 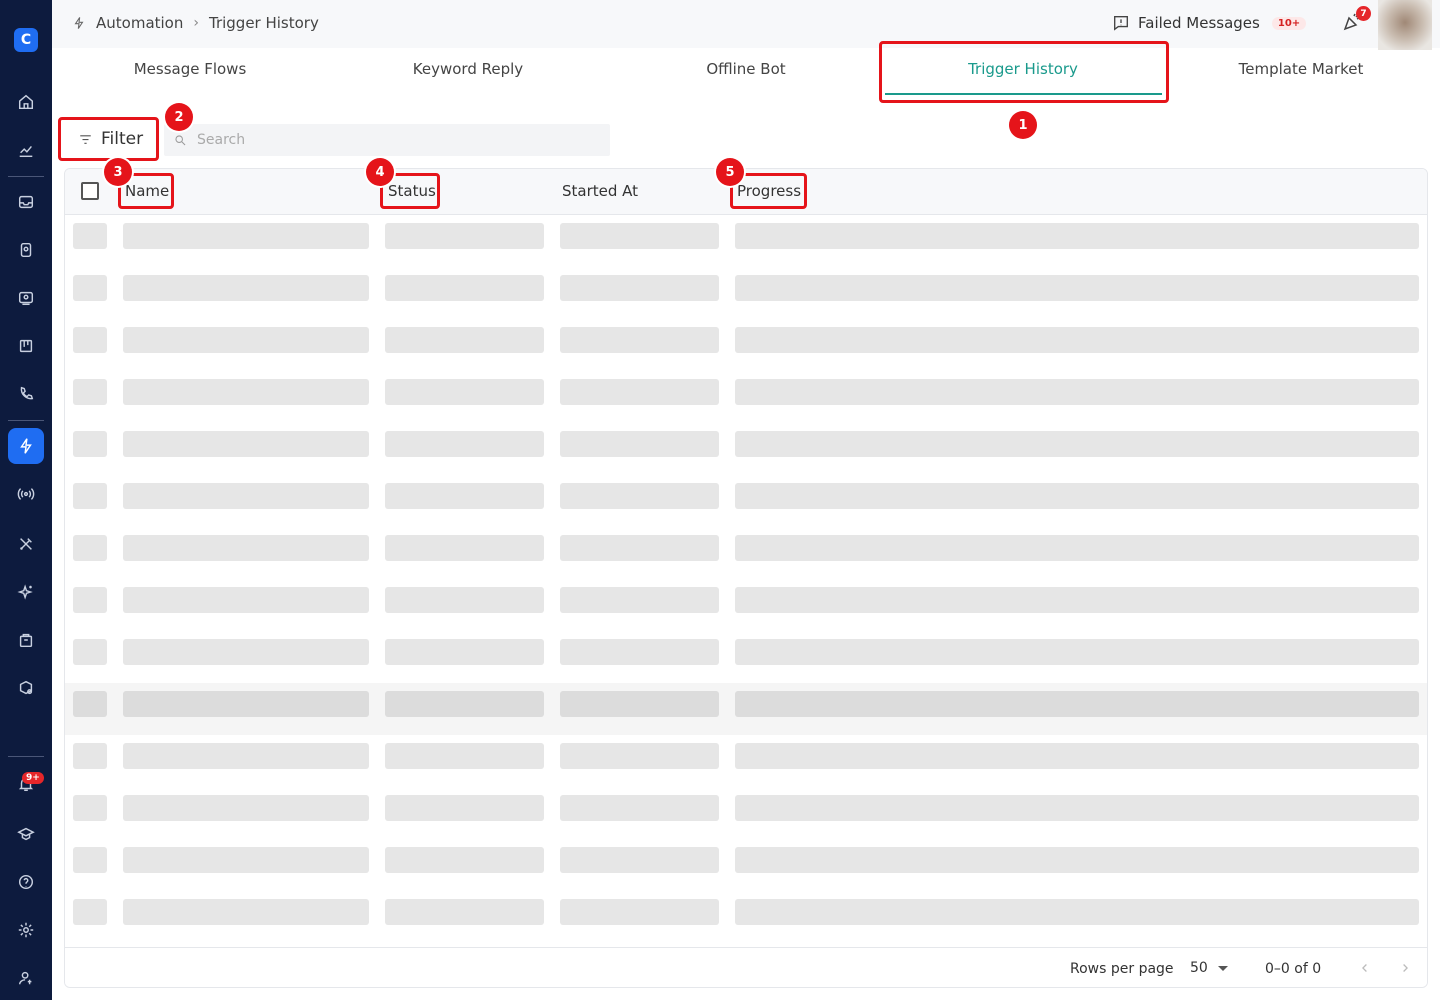 What do you see at coordinates (26, 494) in the screenshot?
I see `broadcast-icon` at bounding box center [26, 494].